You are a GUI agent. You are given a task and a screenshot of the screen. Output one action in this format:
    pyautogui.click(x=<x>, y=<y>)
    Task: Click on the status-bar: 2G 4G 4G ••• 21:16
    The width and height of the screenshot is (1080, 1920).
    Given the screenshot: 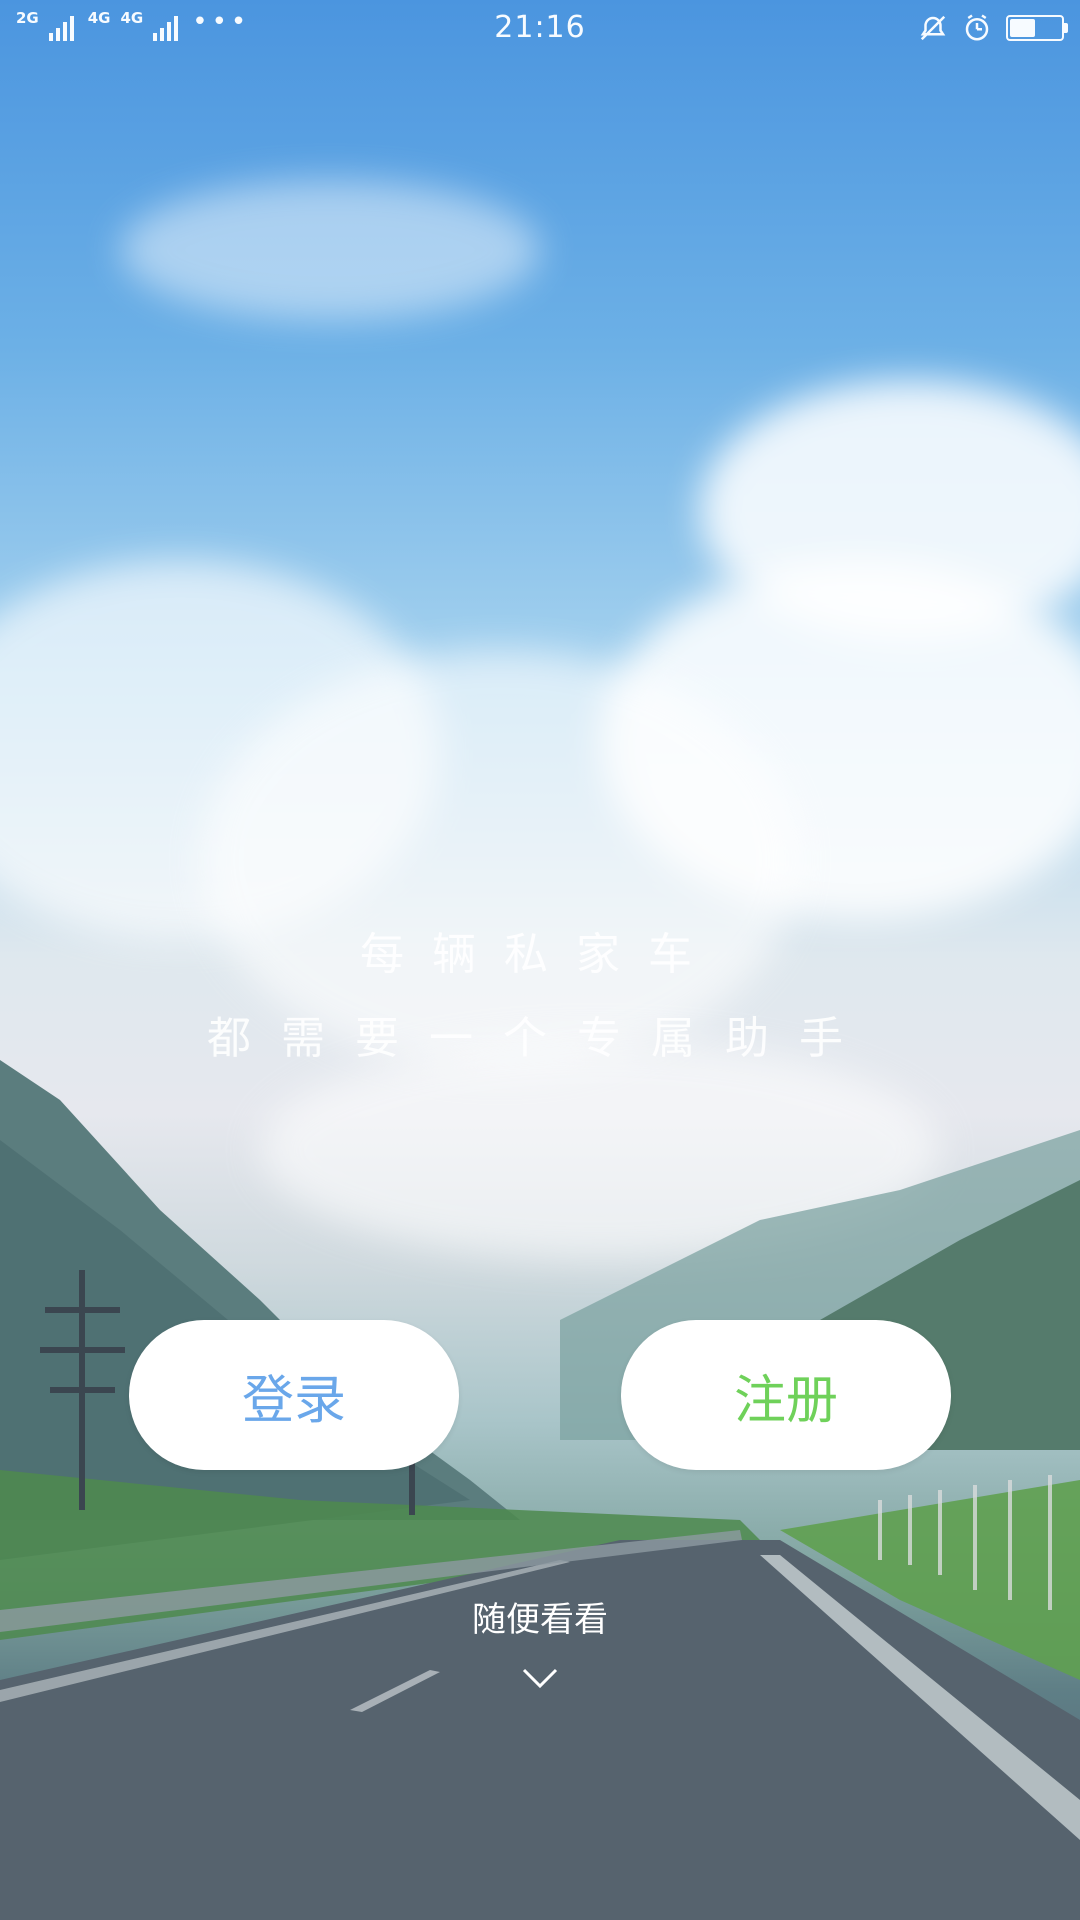 What is the action you would take?
    pyautogui.click(x=540, y=28)
    